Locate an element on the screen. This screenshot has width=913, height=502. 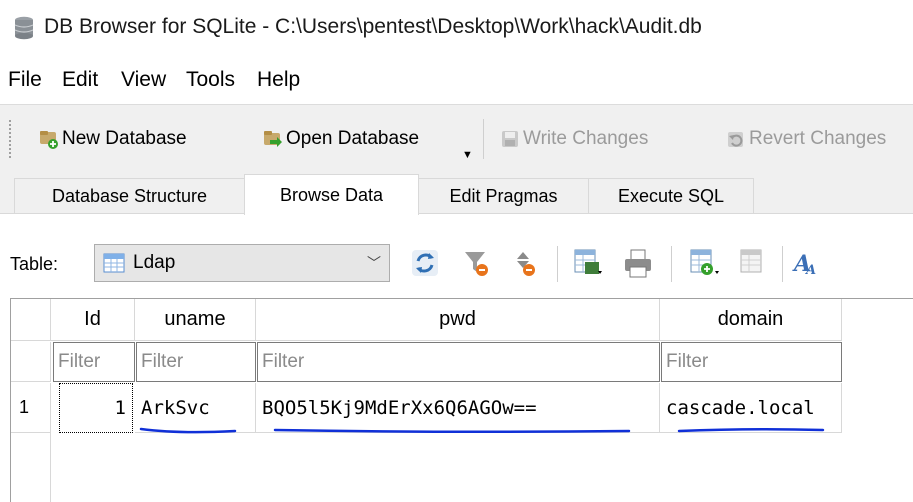
filter-input-uname: Filter is located at coordinates (196, 362).